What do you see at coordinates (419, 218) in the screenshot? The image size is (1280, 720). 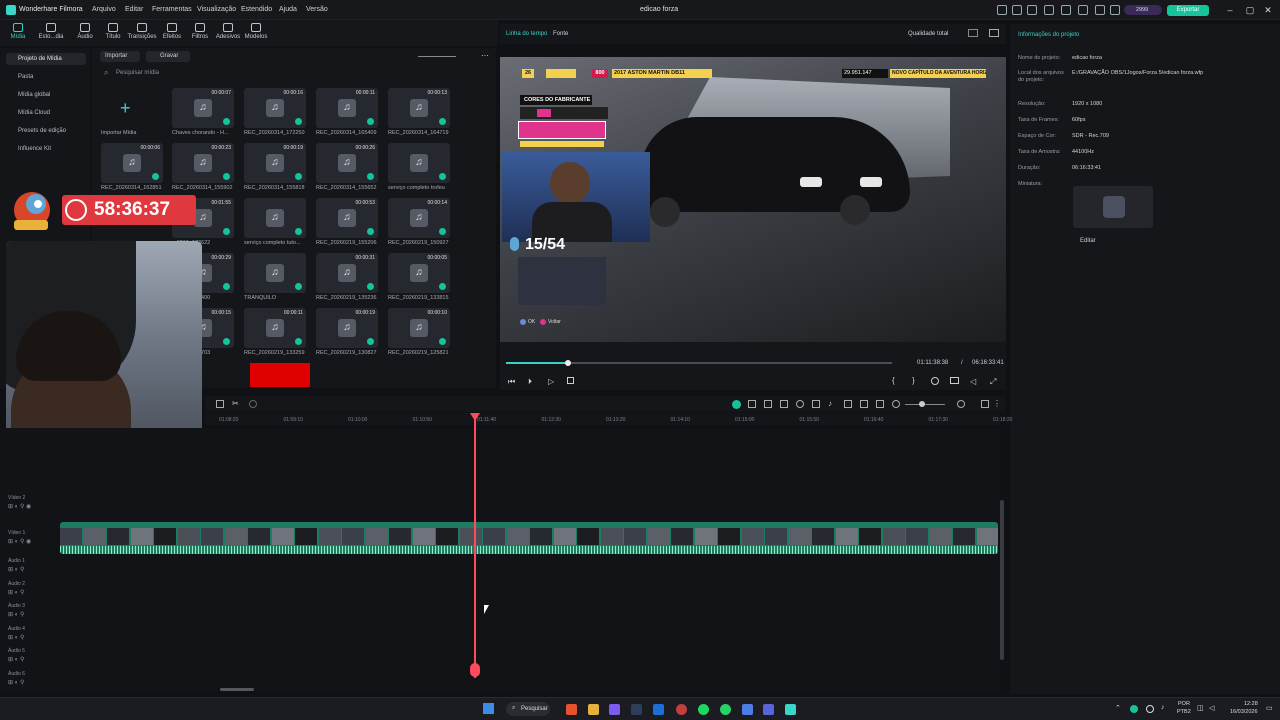 I see `media-tile: ♫ 00:00:14` at bounding box center [419, 218].